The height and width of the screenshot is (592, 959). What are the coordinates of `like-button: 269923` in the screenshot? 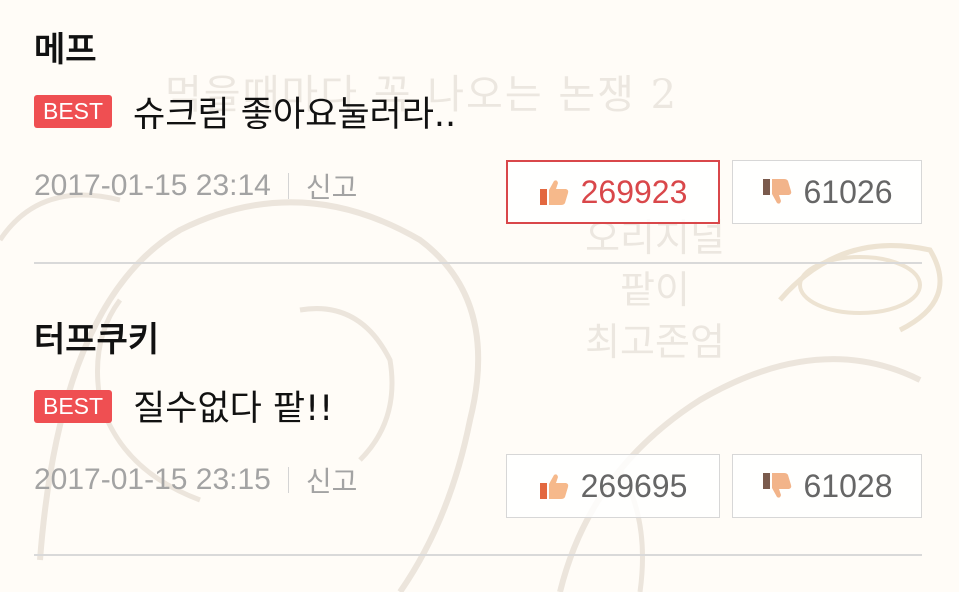 It's located at (613, 192).